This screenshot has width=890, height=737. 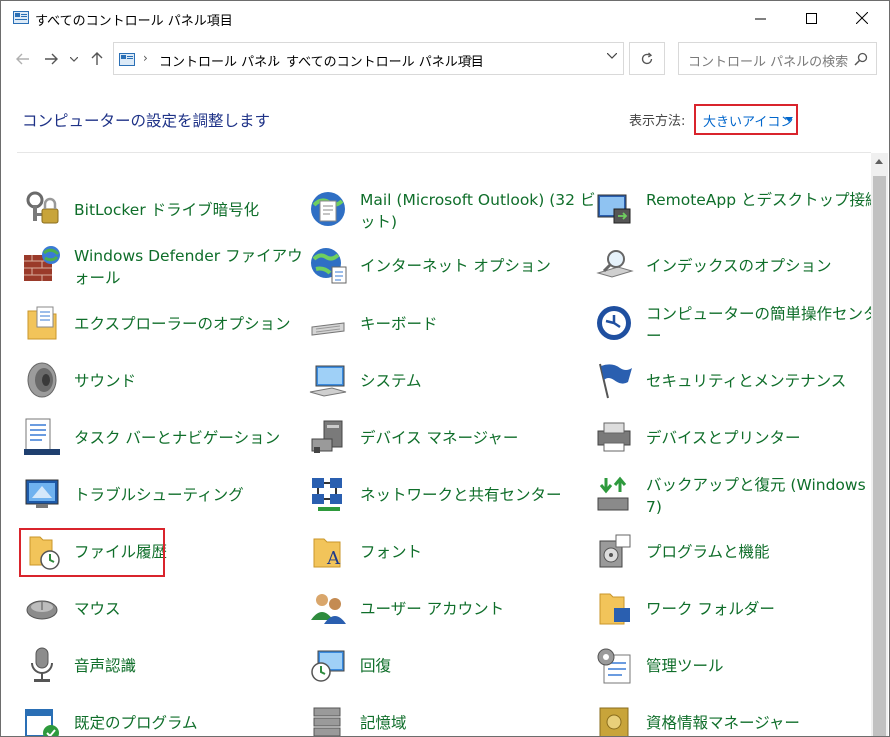 I want to click on item-device-manager: デバイス マネージャー, so click(x=448, y=443).